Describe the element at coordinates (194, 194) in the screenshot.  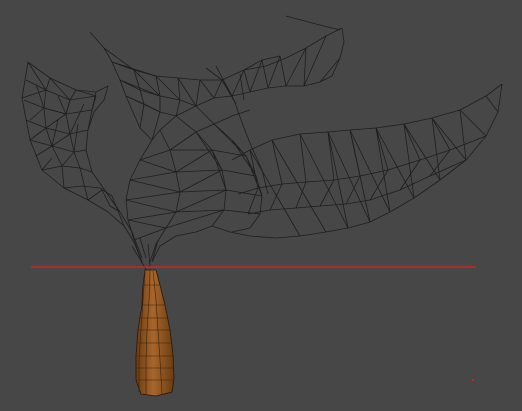
I see `lower-canopy-mesh` at that location.